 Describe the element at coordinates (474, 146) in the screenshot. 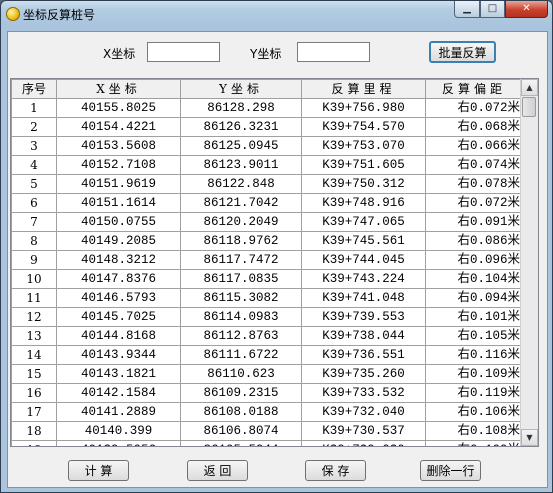

I see `offset-cell: 右0.066米` at that location.